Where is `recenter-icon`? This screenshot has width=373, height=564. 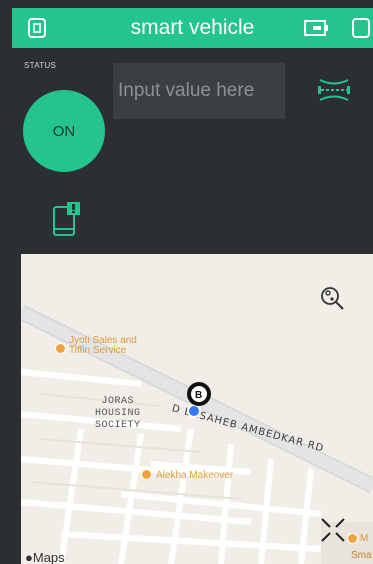 recenter-icon is located at coordinates (332, 298).